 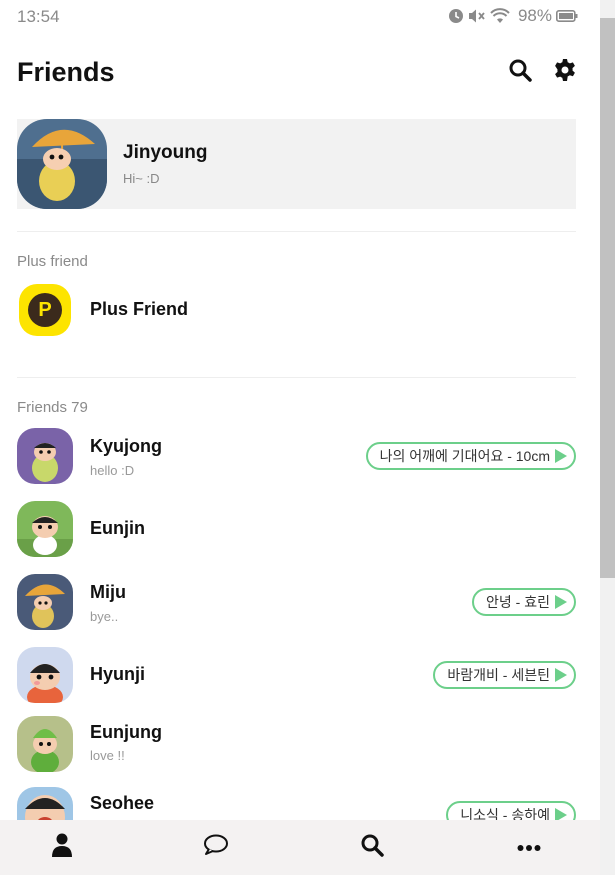 I want to click on chat-icon, so click(x=216, y=847).